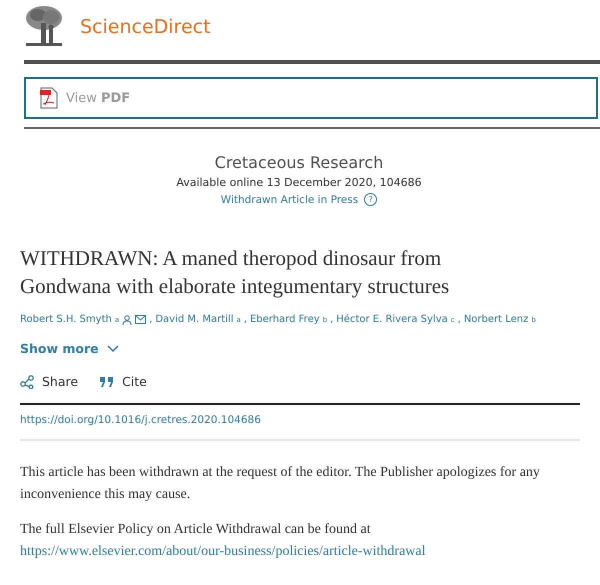  What do you see at coordinates (27, 381) in the screenshot?
I see `share-icon` at bounding box center [27, 381].